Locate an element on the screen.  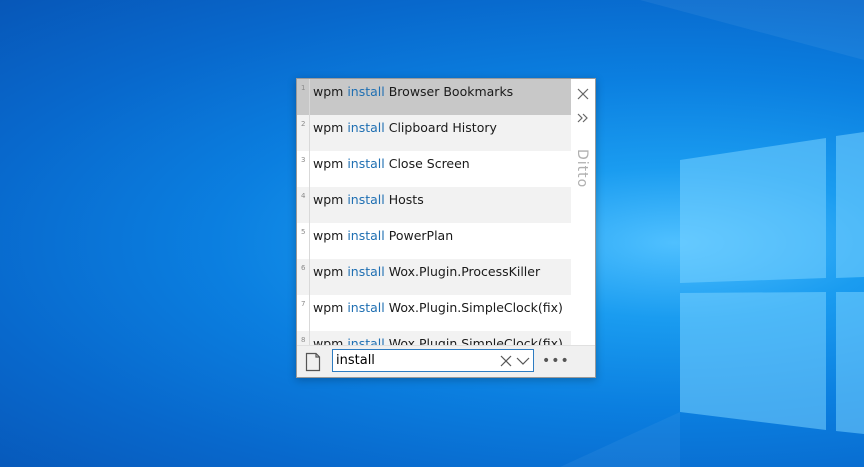
item-number: 4 is located at coordinates (303, 196).